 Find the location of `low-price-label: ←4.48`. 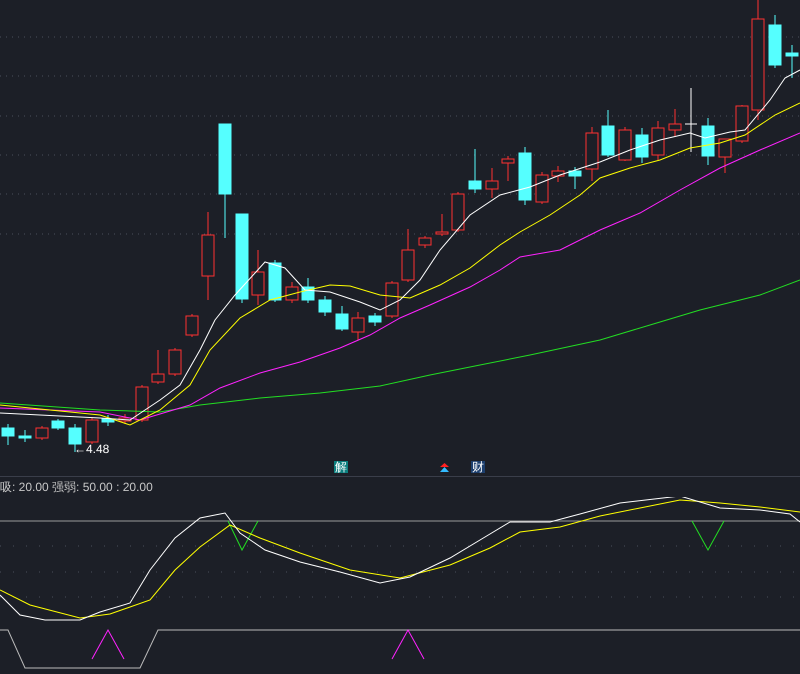

low-price-label: ←4.48 is located at coordinates (92, 449).